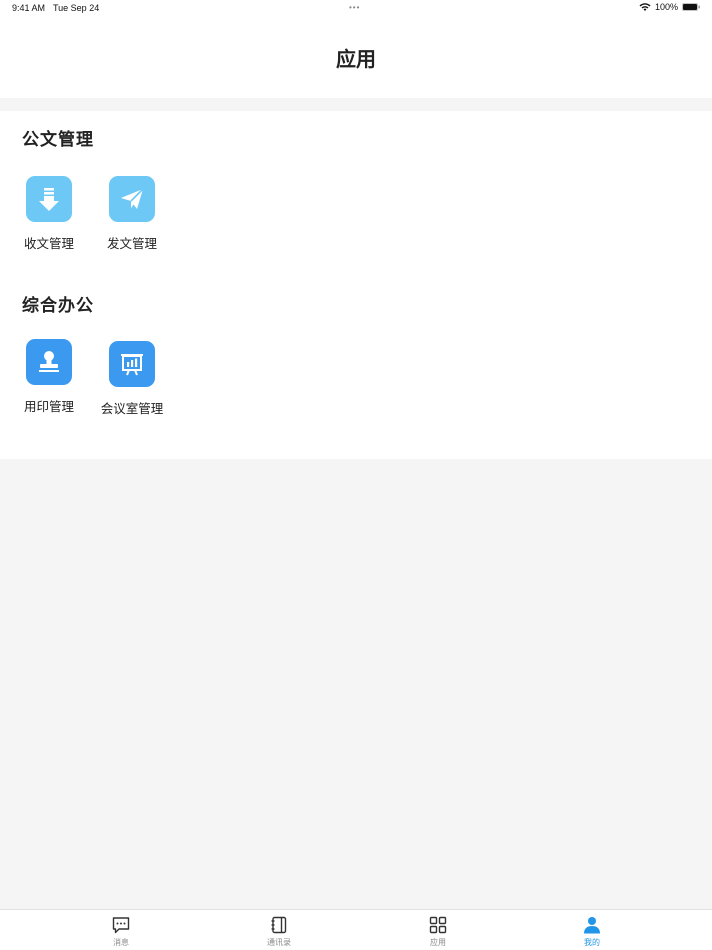 Image resolution: width=712 pixels, height=950 pixels. I want to click on battery-icon, so click(691, 7).